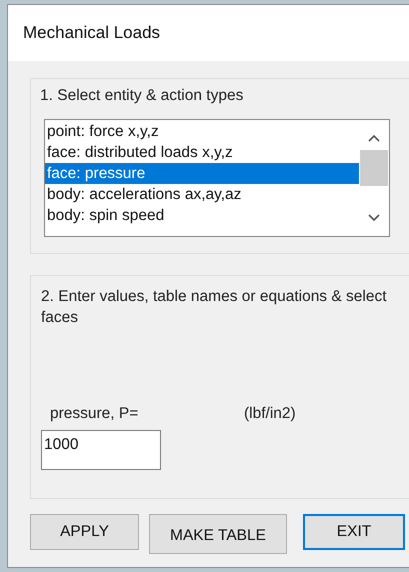 The height and width of the screenshot is (572, 409). Describe the element at coordinates (374, 218) in the screenshot. I see `scroll-down-icon` at that location.